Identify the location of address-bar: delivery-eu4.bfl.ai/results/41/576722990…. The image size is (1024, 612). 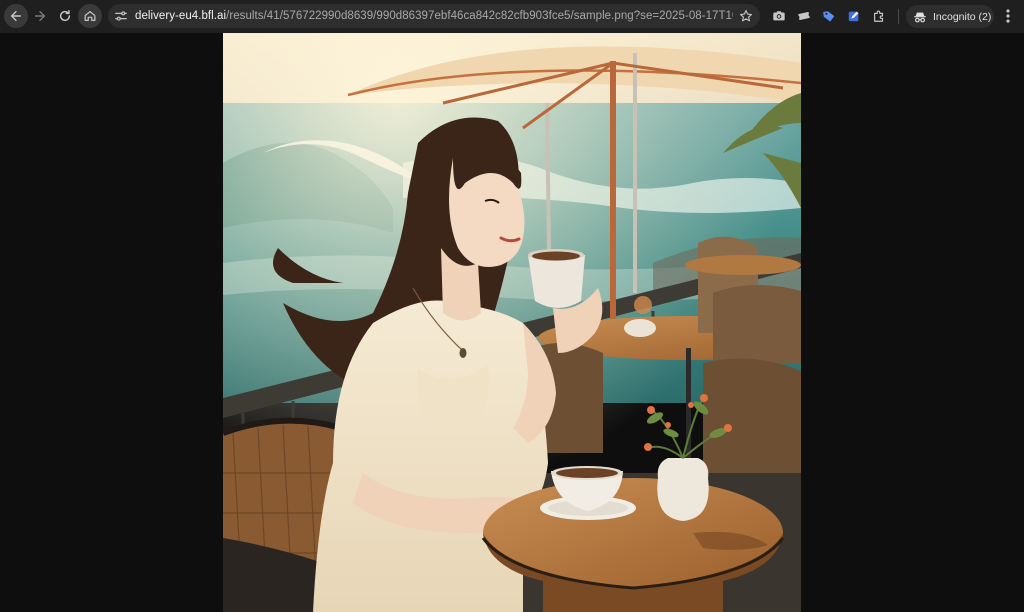
(434, 16).